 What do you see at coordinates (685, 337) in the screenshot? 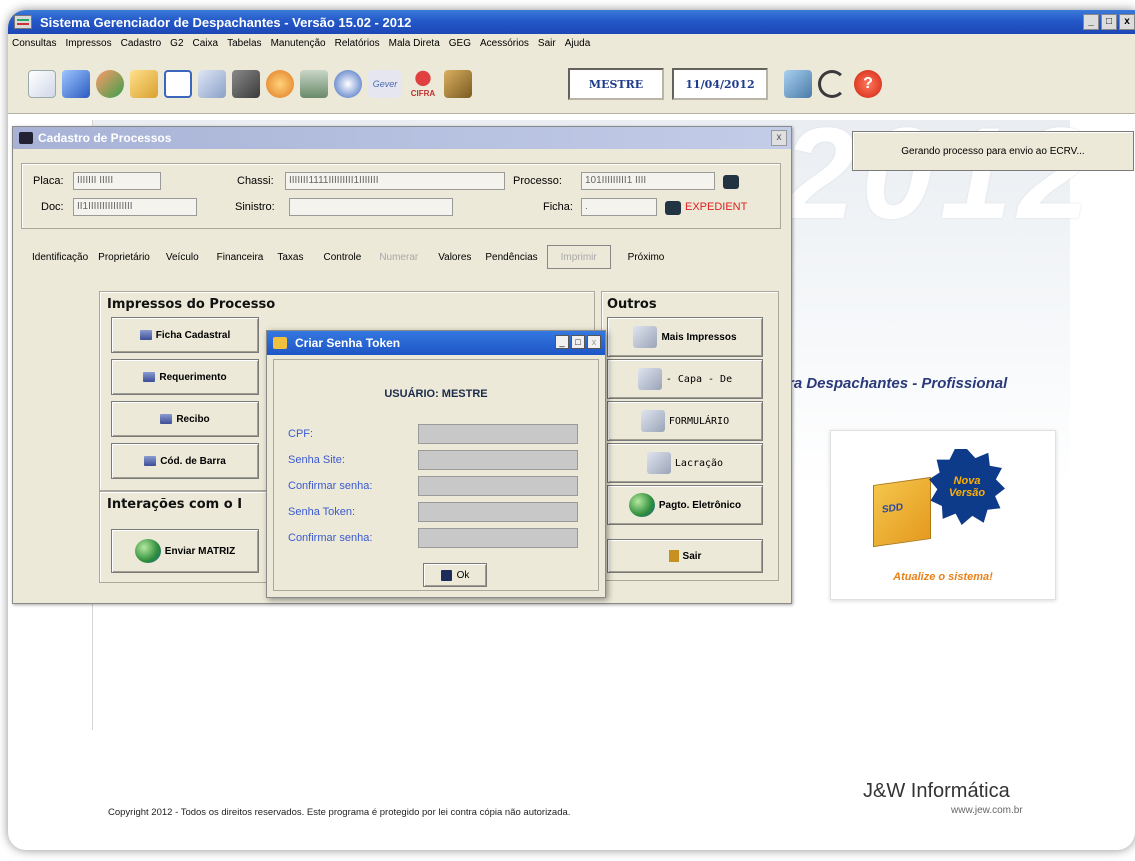
I see `mais-impressos-button: Mais Impressos` at bounding box center [685, 337].